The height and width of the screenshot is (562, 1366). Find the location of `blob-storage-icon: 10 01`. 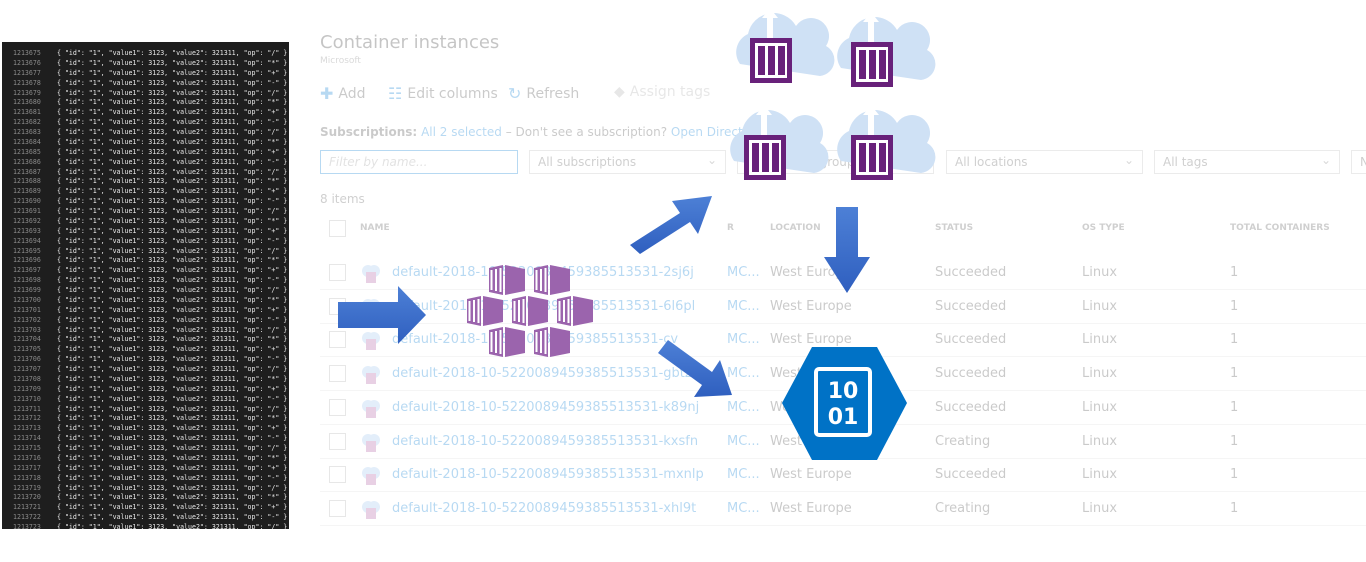

blob-storage-icon: 10 01 is located at coordinates (844, 403).